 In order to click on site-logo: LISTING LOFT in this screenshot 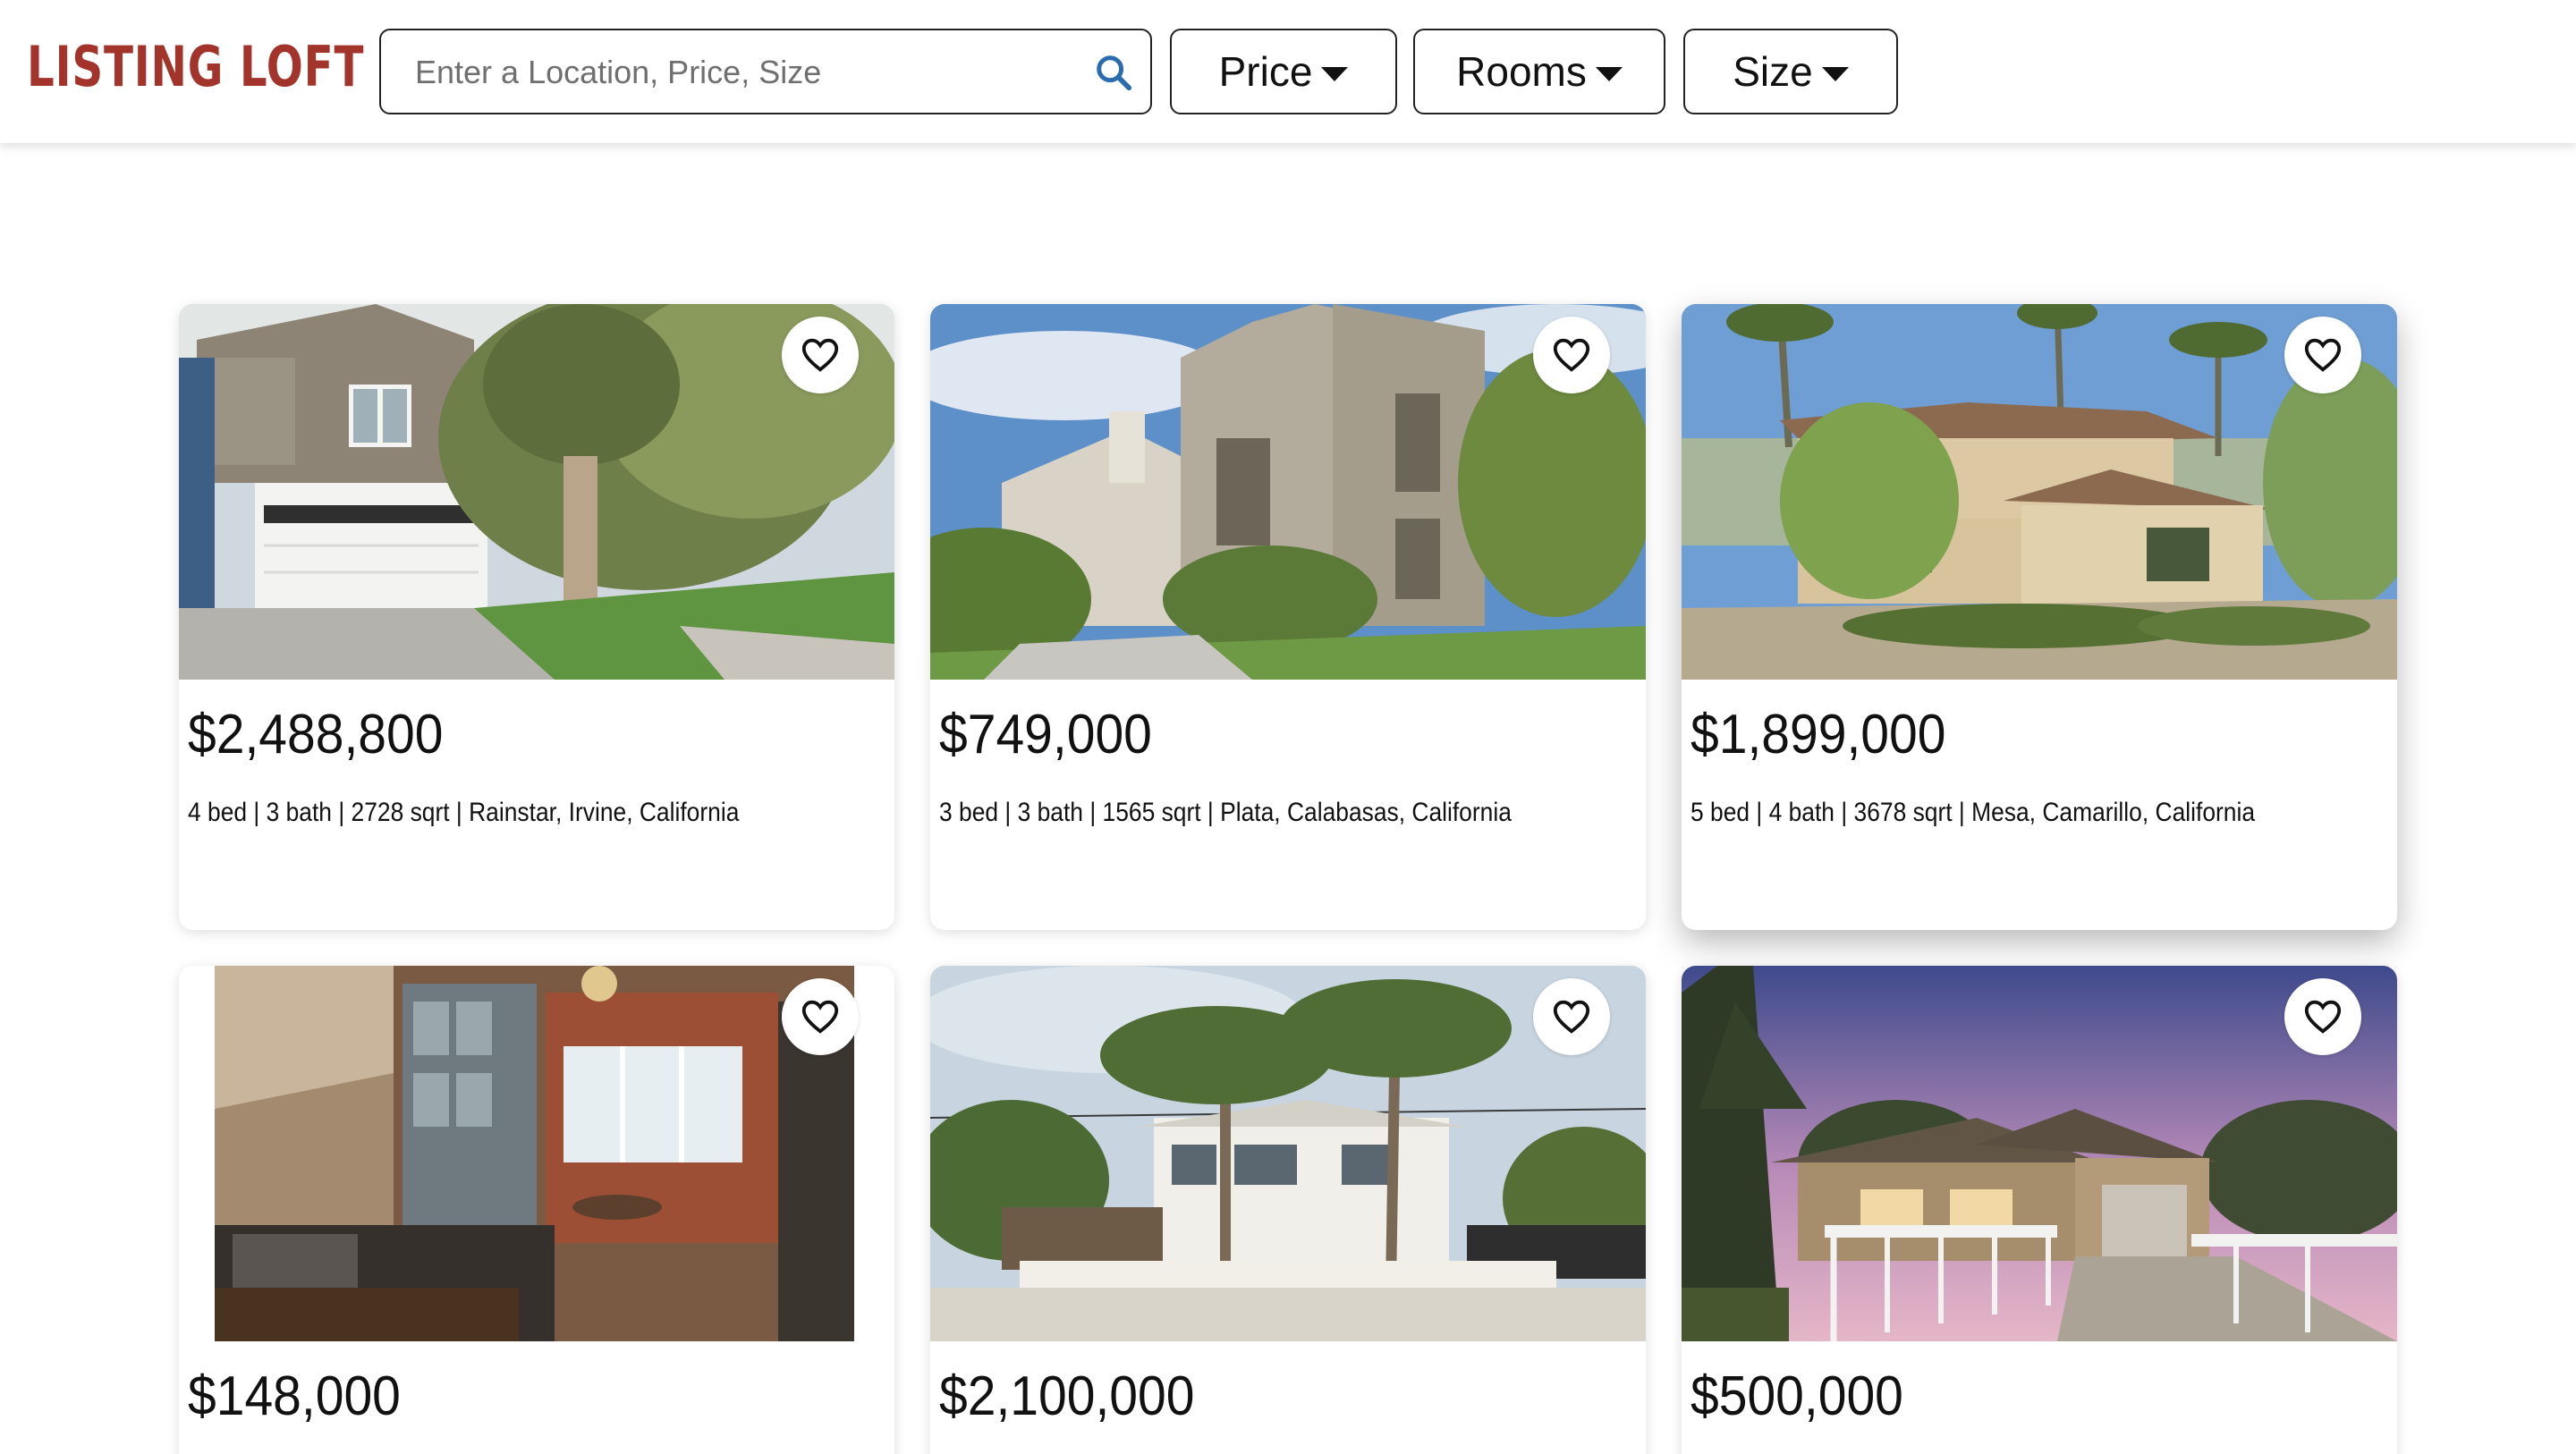, I will do `click(195, 67)`.